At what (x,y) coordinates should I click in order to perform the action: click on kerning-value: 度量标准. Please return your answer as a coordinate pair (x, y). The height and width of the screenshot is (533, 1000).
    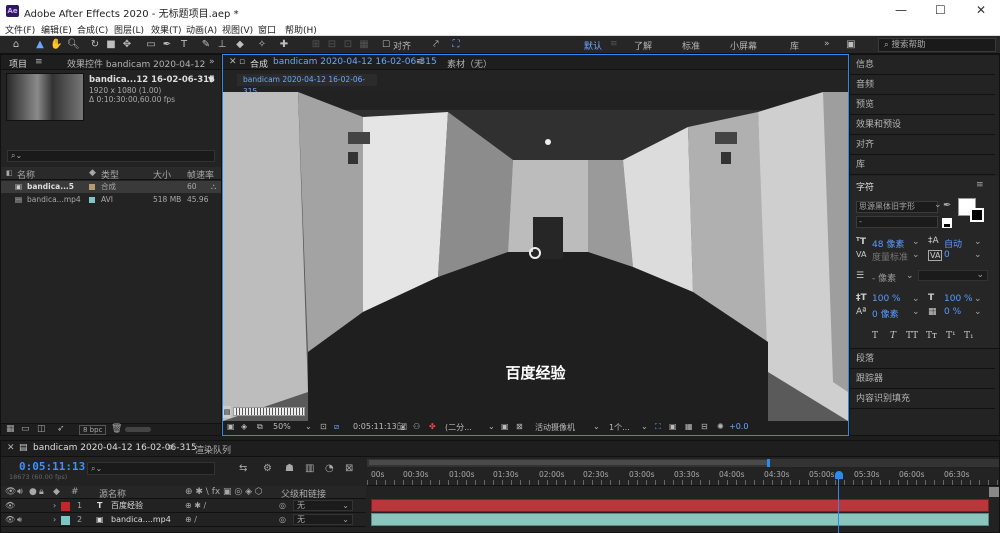
    Looking at the image, I should click on (890, 256).